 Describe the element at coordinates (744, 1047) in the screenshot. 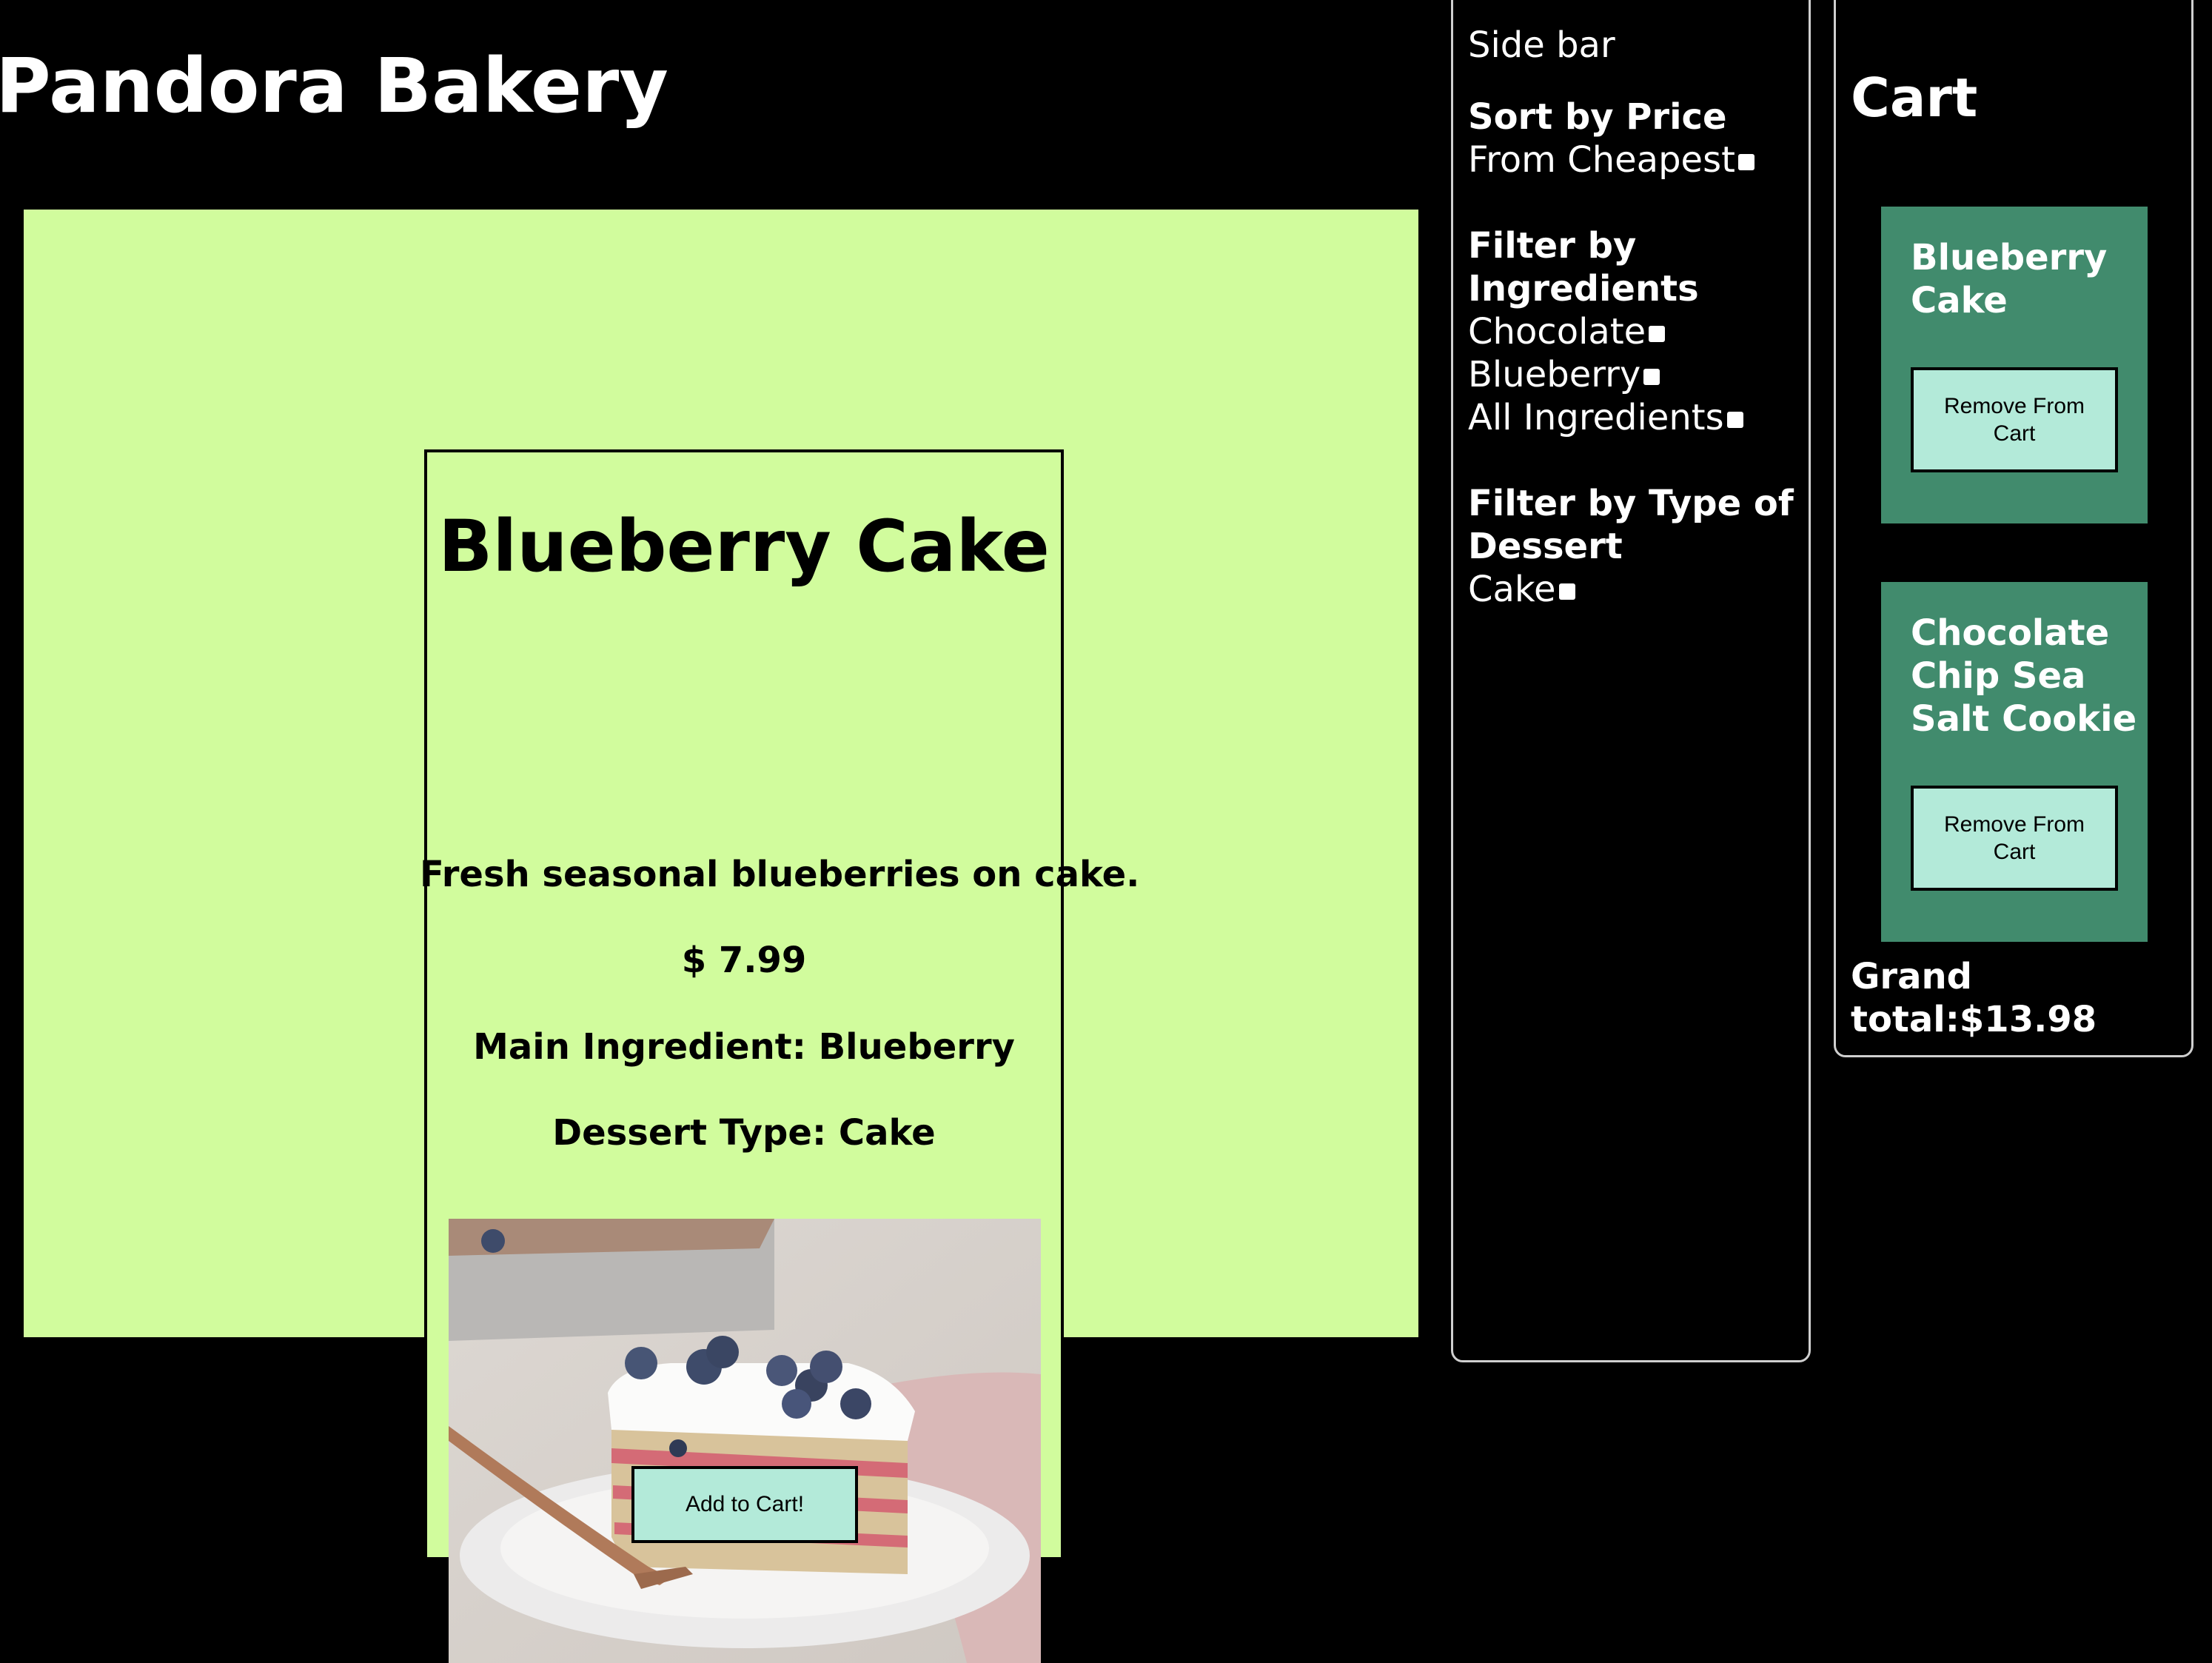

I see `product-main-ingredient: Main Ingredient: Blueberry` at that location.